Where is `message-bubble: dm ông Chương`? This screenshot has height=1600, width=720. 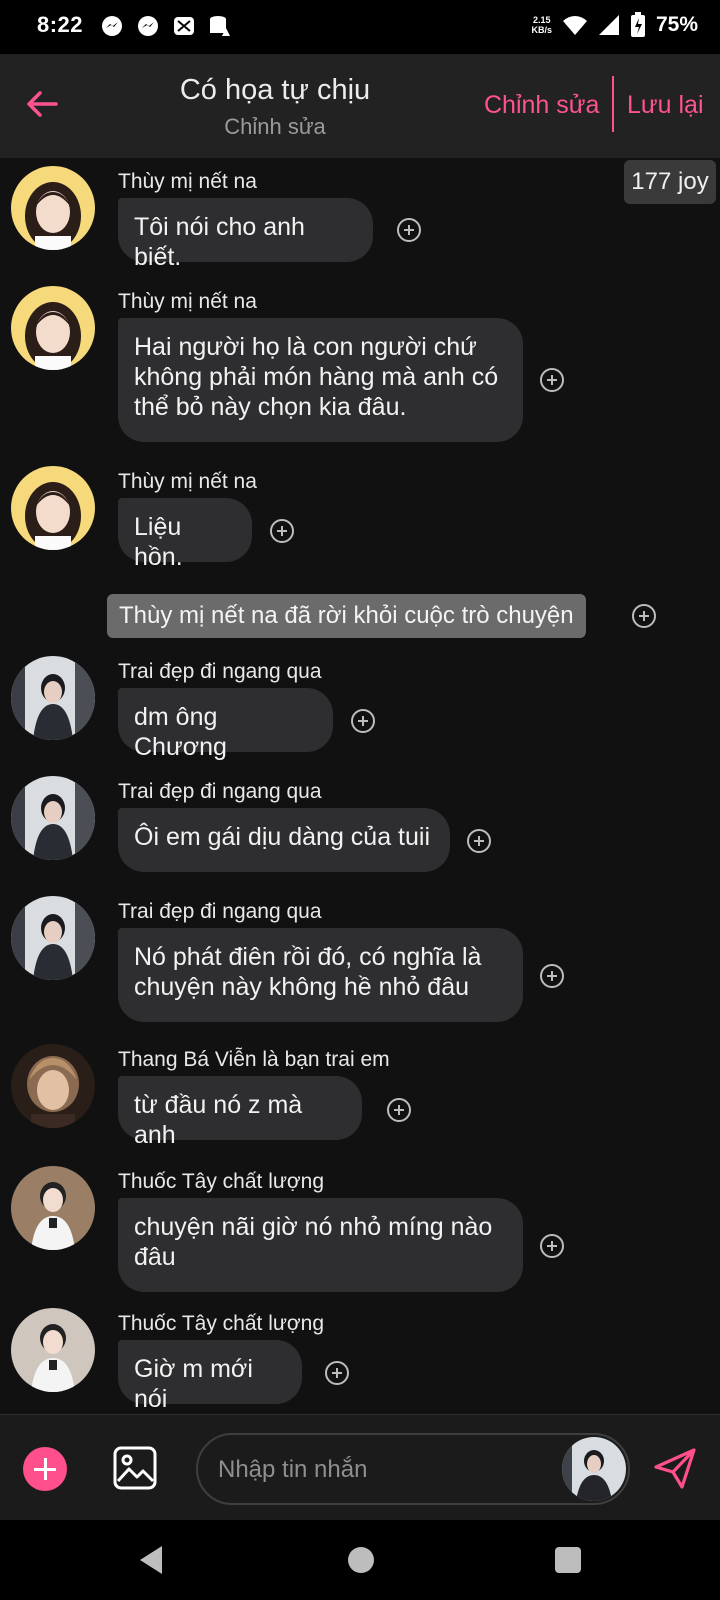 message-bubble: dm ông Chương is located at coordinates (225, 724).